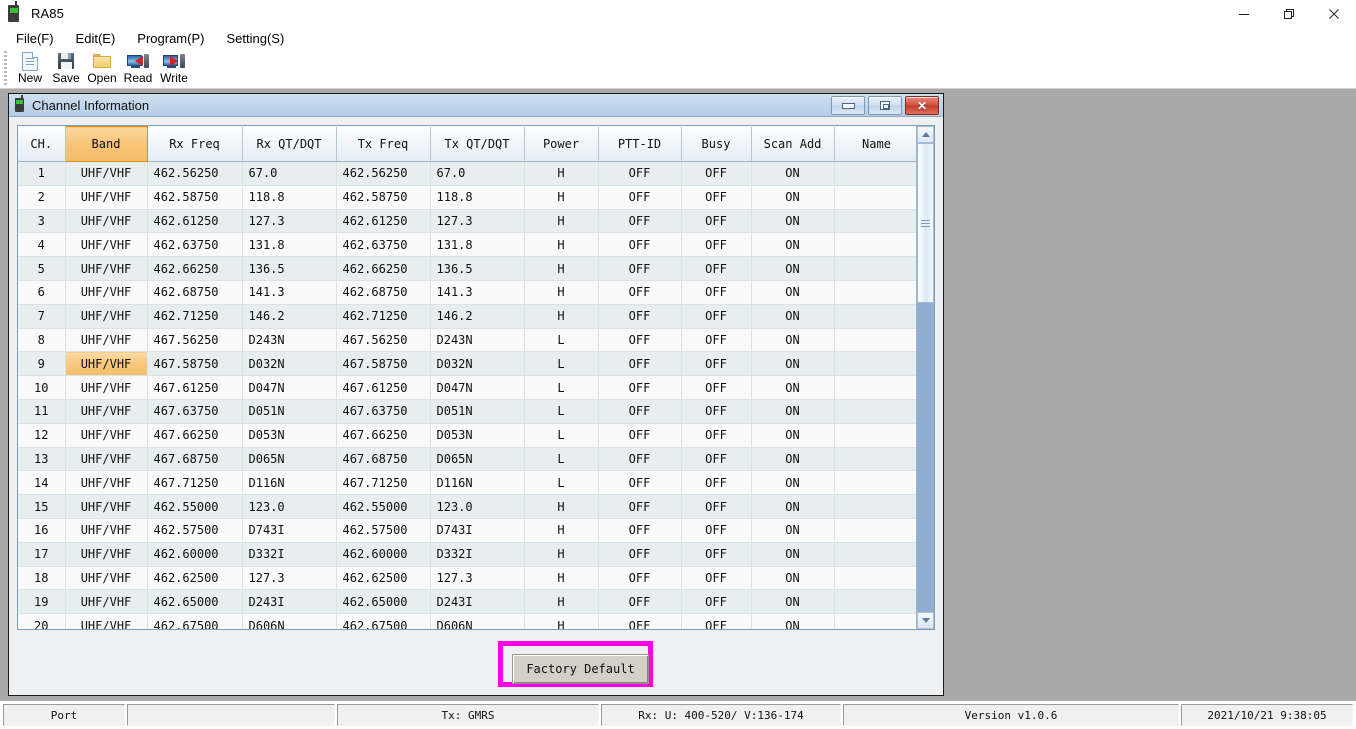 This screenshot has width=1356, height=729. Describe the element at coordinates (477, 197) in the screenshot. I see `cell-tx-qtdqt: 118.8` at that location.